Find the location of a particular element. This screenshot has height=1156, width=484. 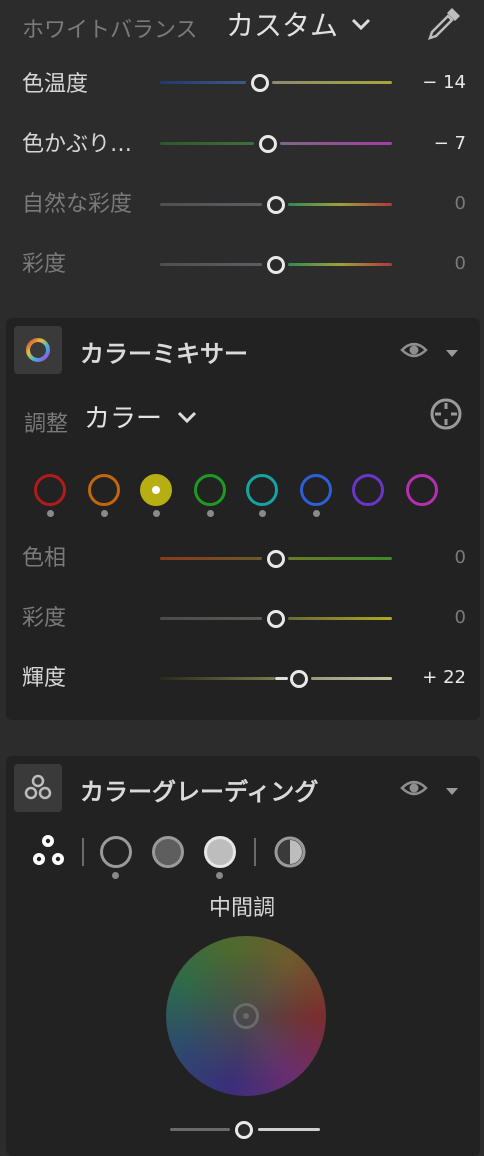

hue-value: 0 is located at coordinates (460, 557).